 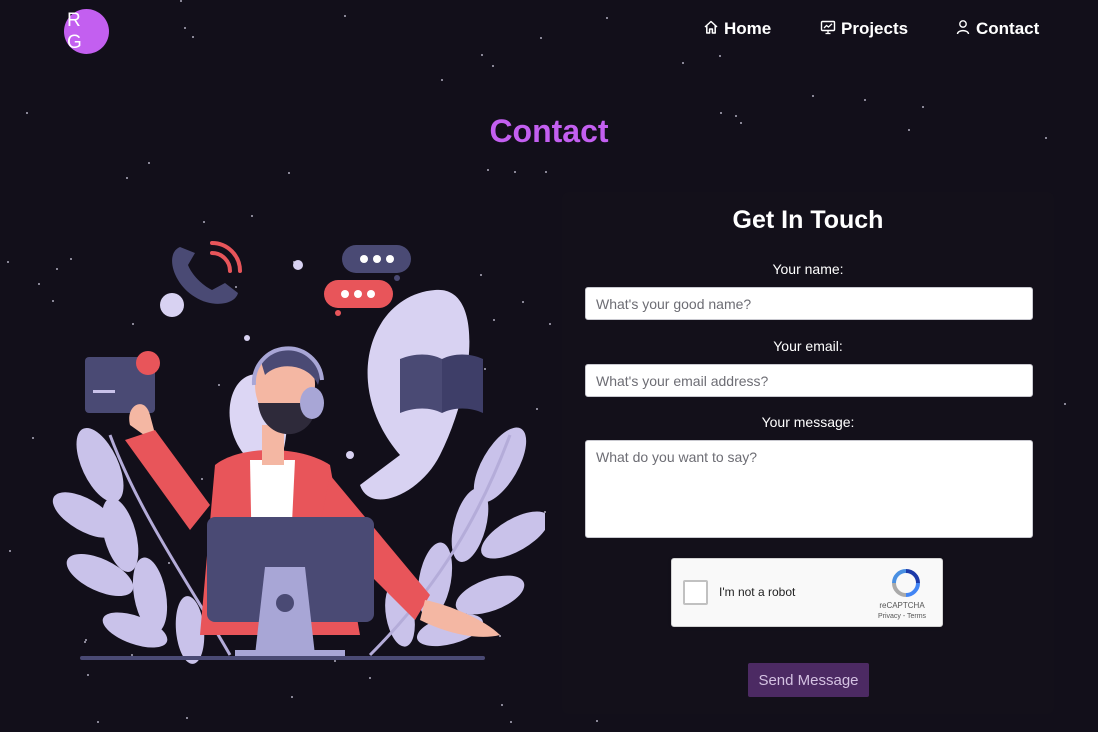 What do you see at coordinates (828, 29) in the screenshot?
I see `presentation-icon` at bounding box center [828, 29].